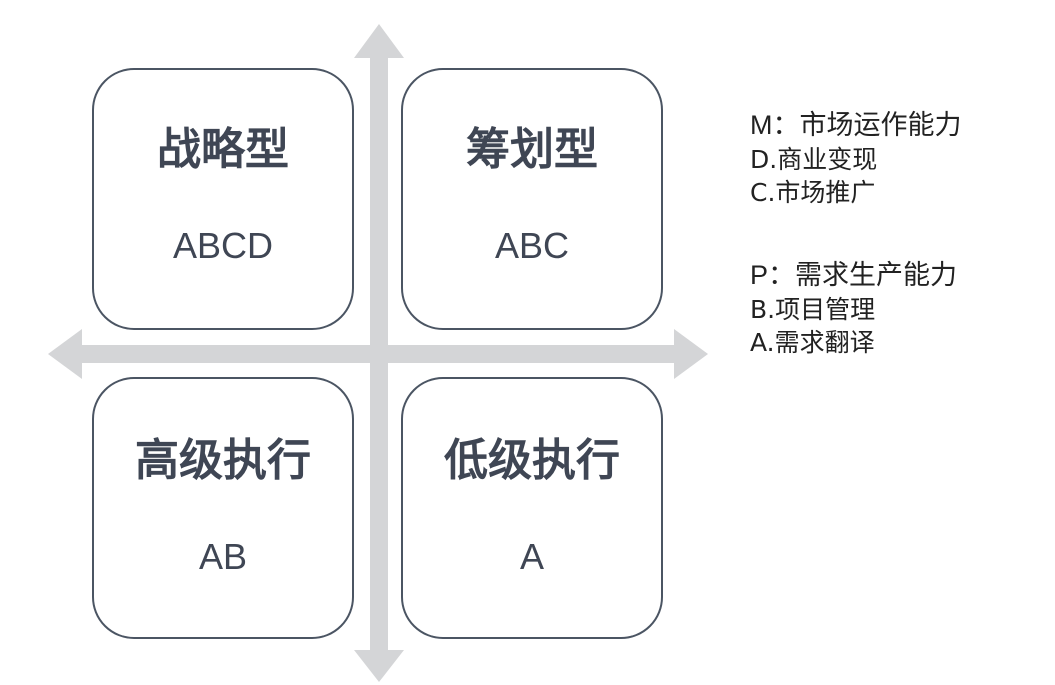  What do you see at coordinates (876, 275) in the screenshot?
I see `legend-label: 需求生产能力` at bounding box center [876, 275].